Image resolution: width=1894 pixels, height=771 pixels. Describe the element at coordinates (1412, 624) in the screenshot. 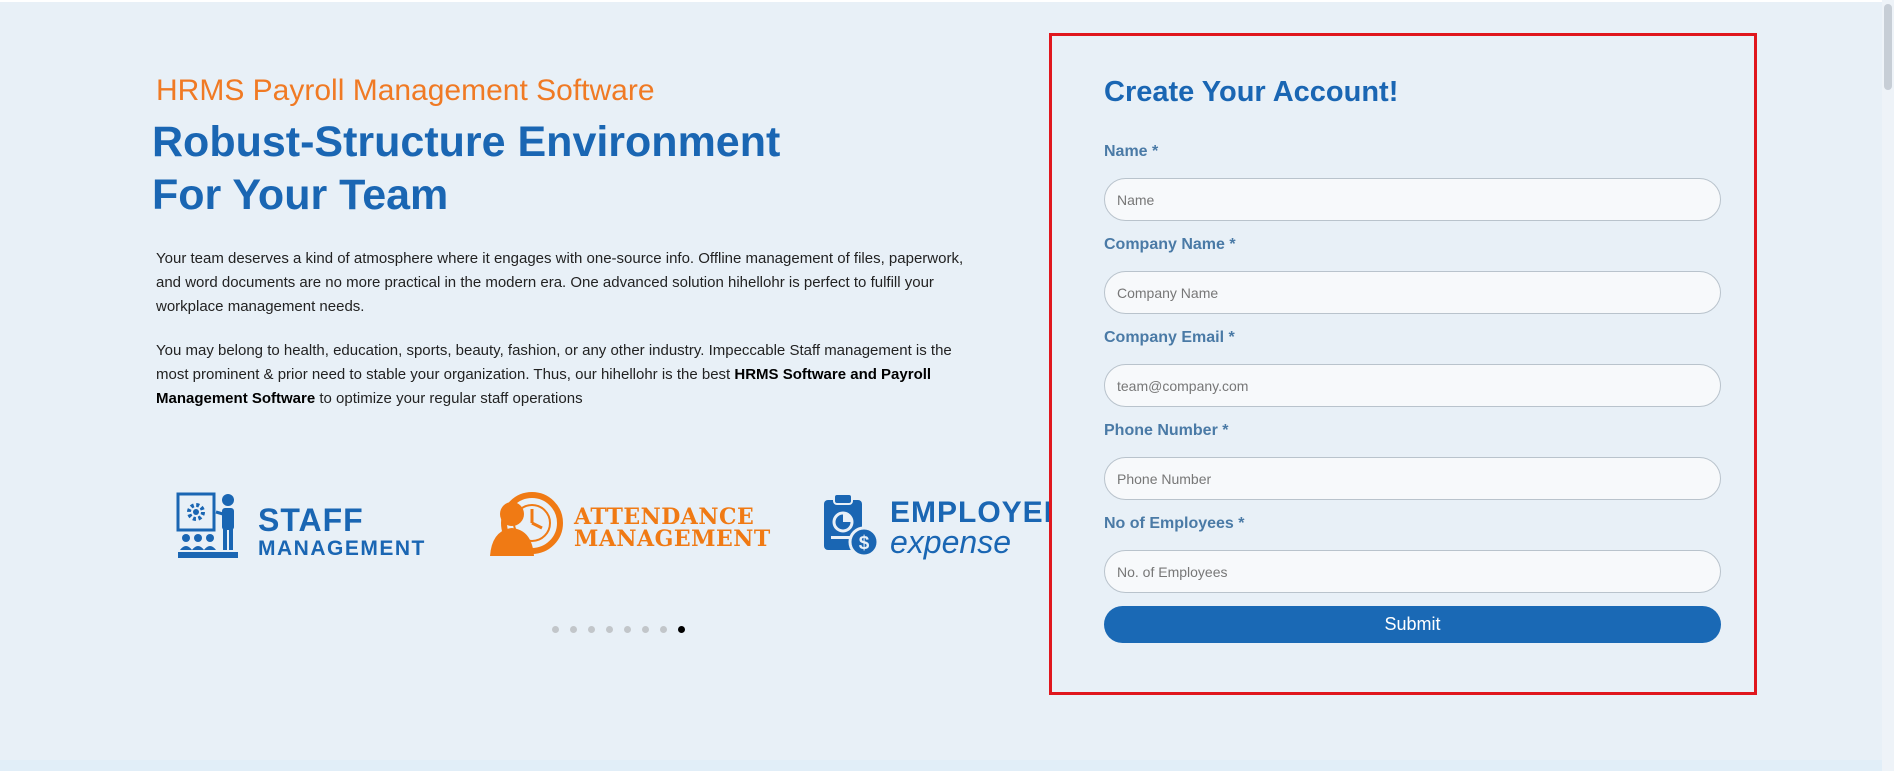

I see `submit-button: Submit` at that location.